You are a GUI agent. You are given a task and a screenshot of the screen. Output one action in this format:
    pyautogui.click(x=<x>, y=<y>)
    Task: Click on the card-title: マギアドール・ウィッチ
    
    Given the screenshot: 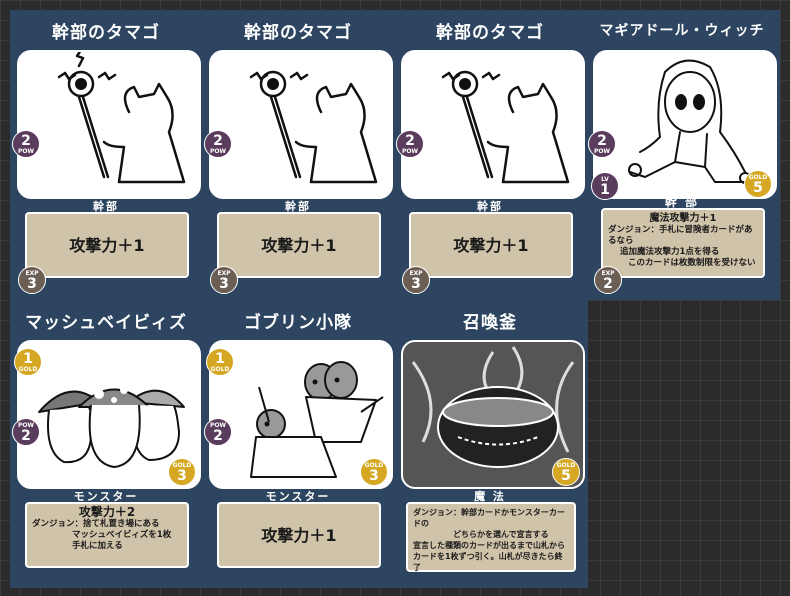 What is the action you would take?
    pyautogui.click(x=682, y=31)
    